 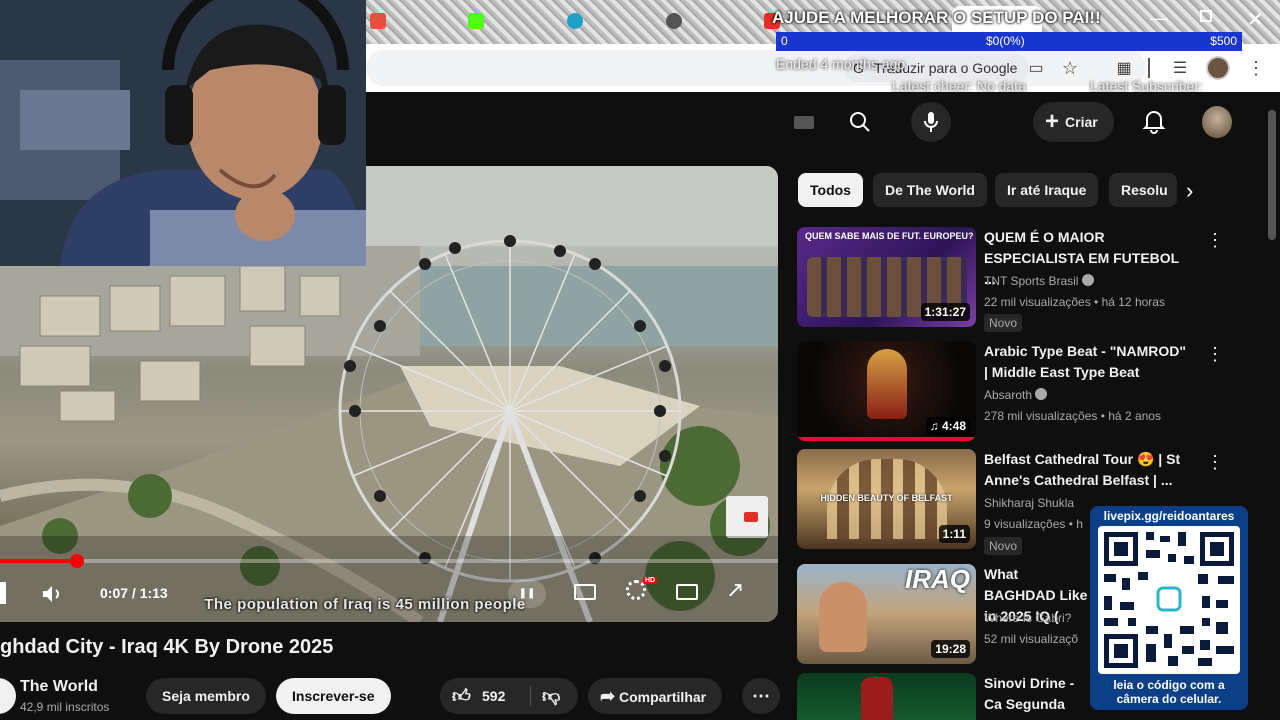 I want to click on goal-start: 0, so click(x=784, y=41).